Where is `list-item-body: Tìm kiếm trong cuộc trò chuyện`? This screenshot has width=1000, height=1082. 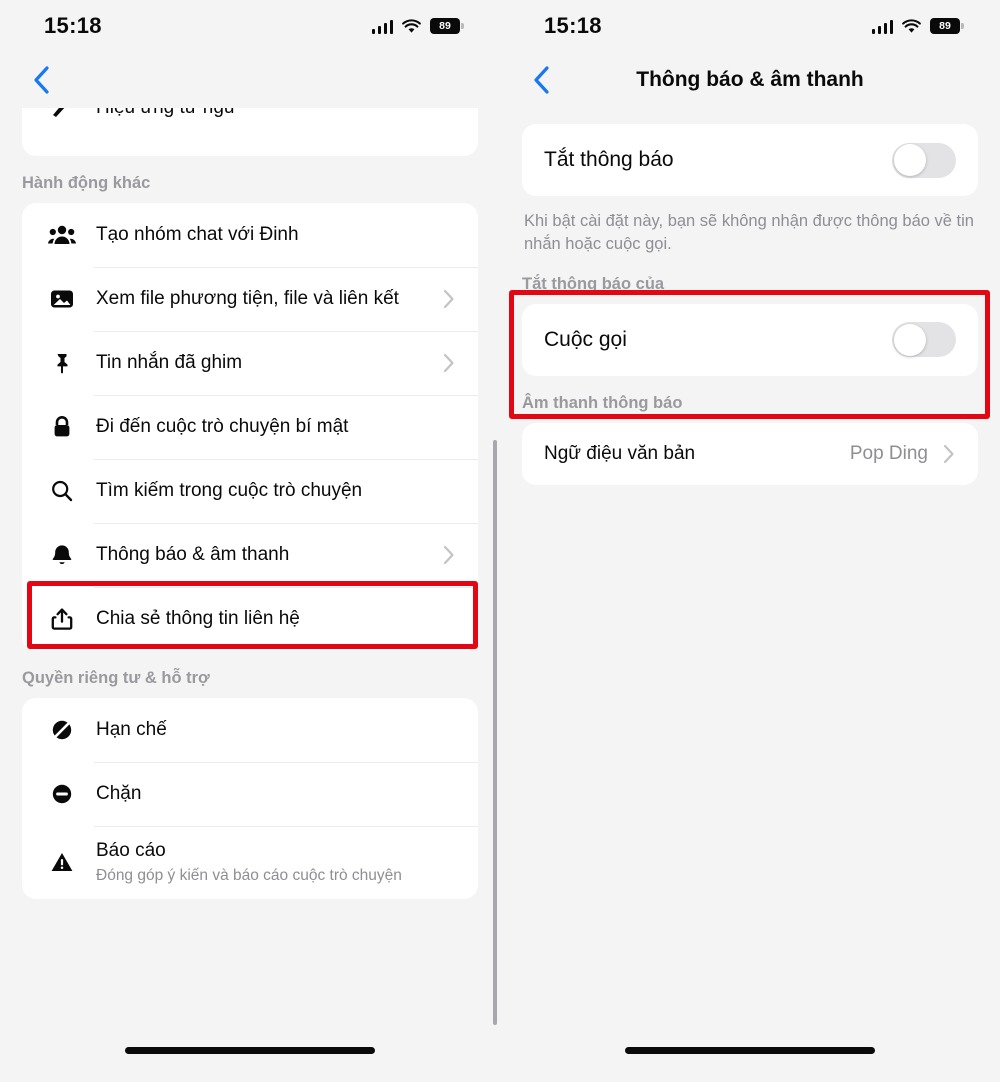
list-item-body: Tìm kiếm trong cuộc trò chuyện is located at coordinates (271, 491).